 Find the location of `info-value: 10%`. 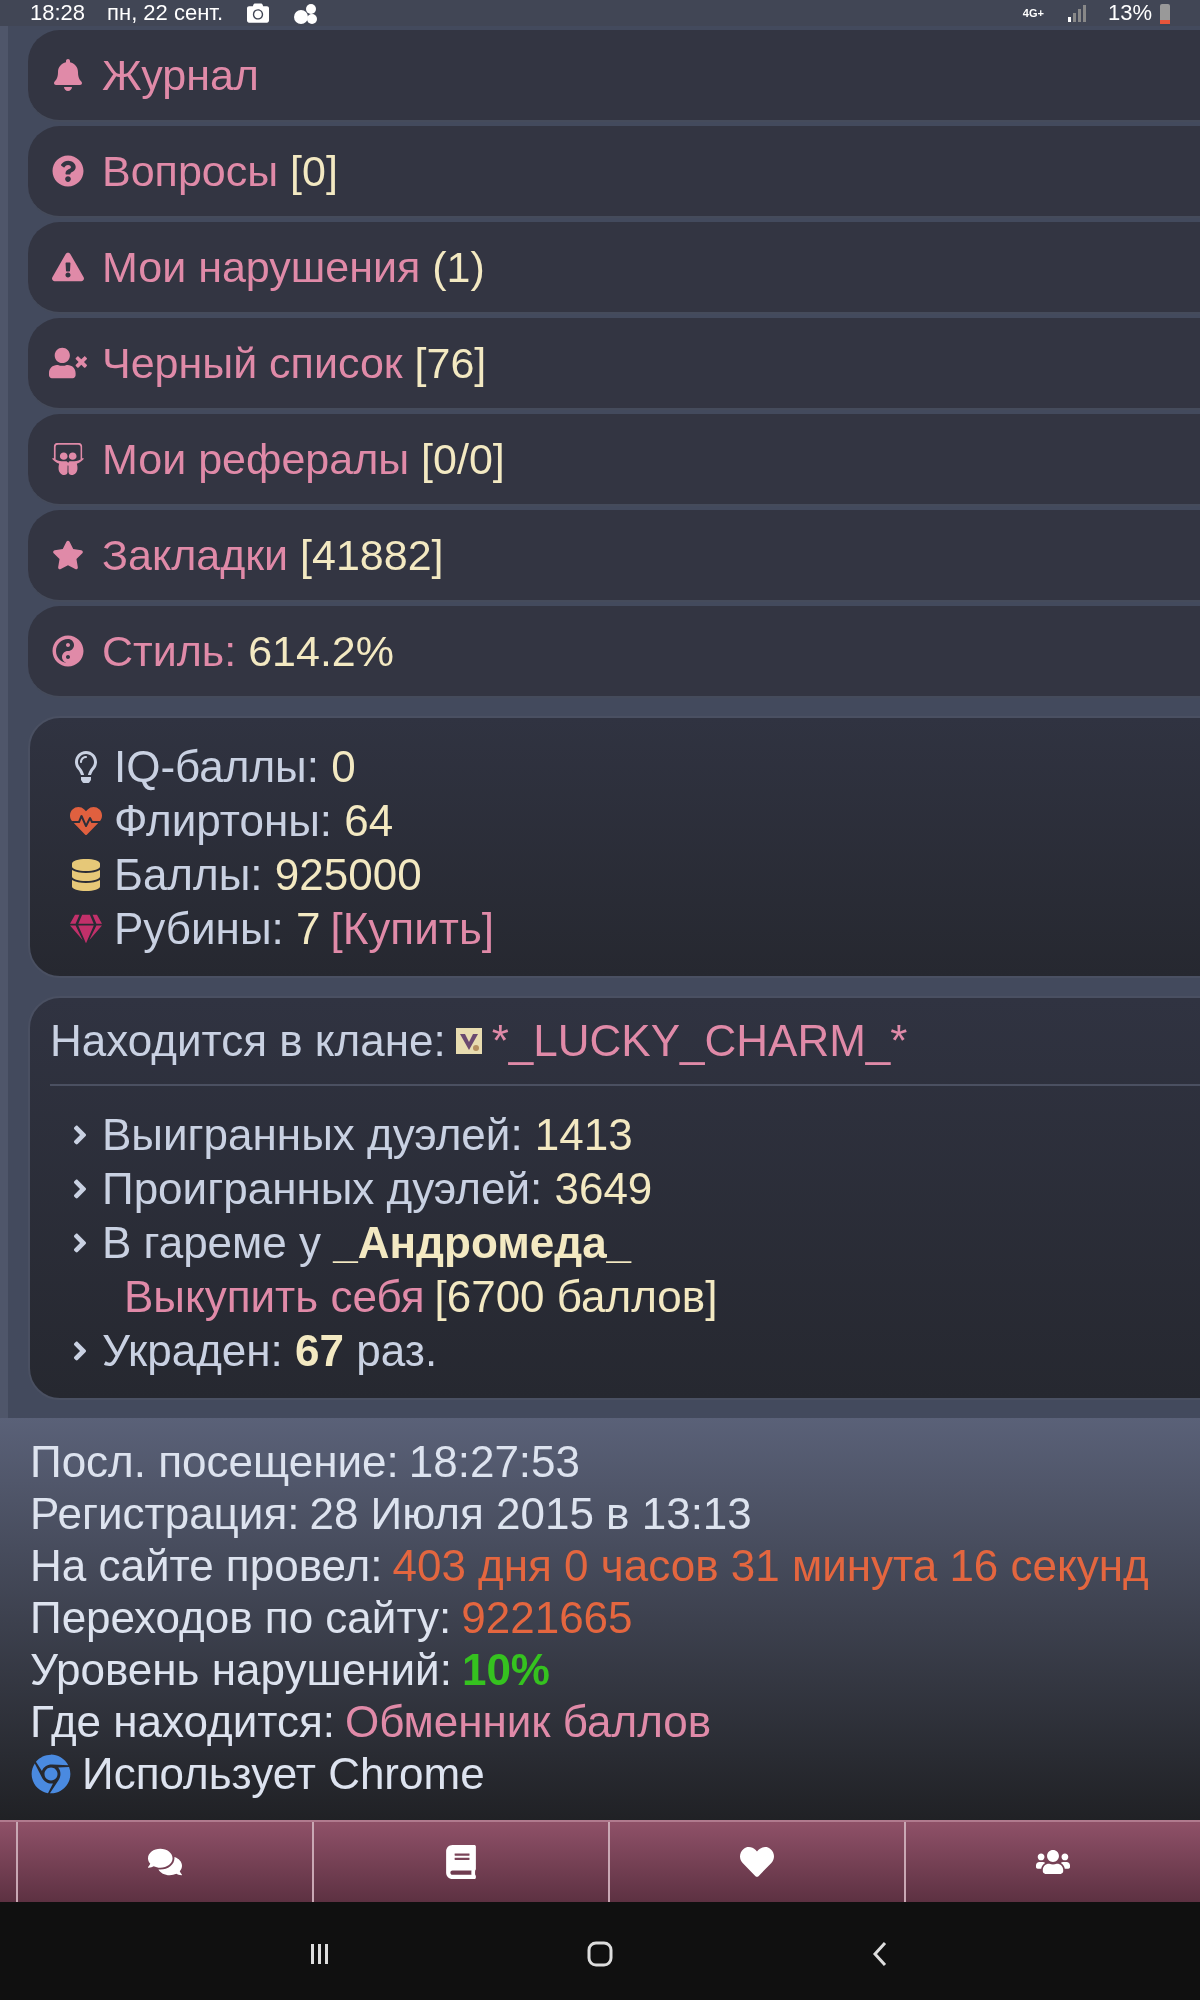

info-value: 10% is located at coordinates (505, 1670).